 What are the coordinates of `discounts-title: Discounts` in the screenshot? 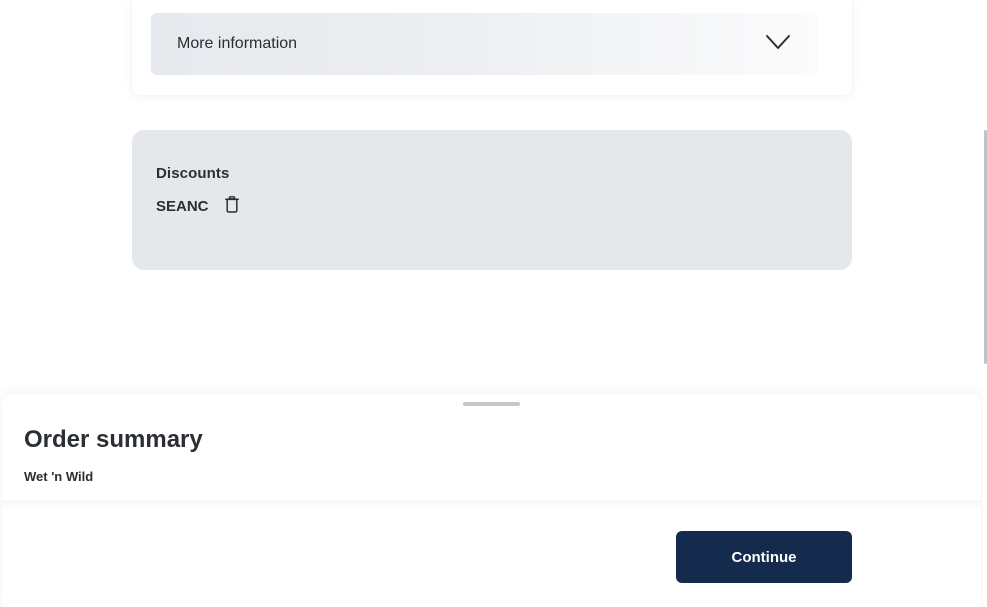 It's located at (193, 173).